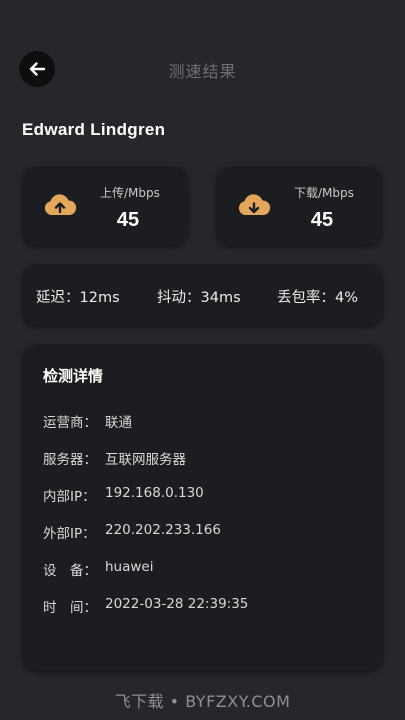 The width and height of the screenshot is (405, 720). What do you see at coordinates (199, 298) in the screenshot?
I see `jitter-metric: 抖动：34ms` at bounding box center [199, 298].